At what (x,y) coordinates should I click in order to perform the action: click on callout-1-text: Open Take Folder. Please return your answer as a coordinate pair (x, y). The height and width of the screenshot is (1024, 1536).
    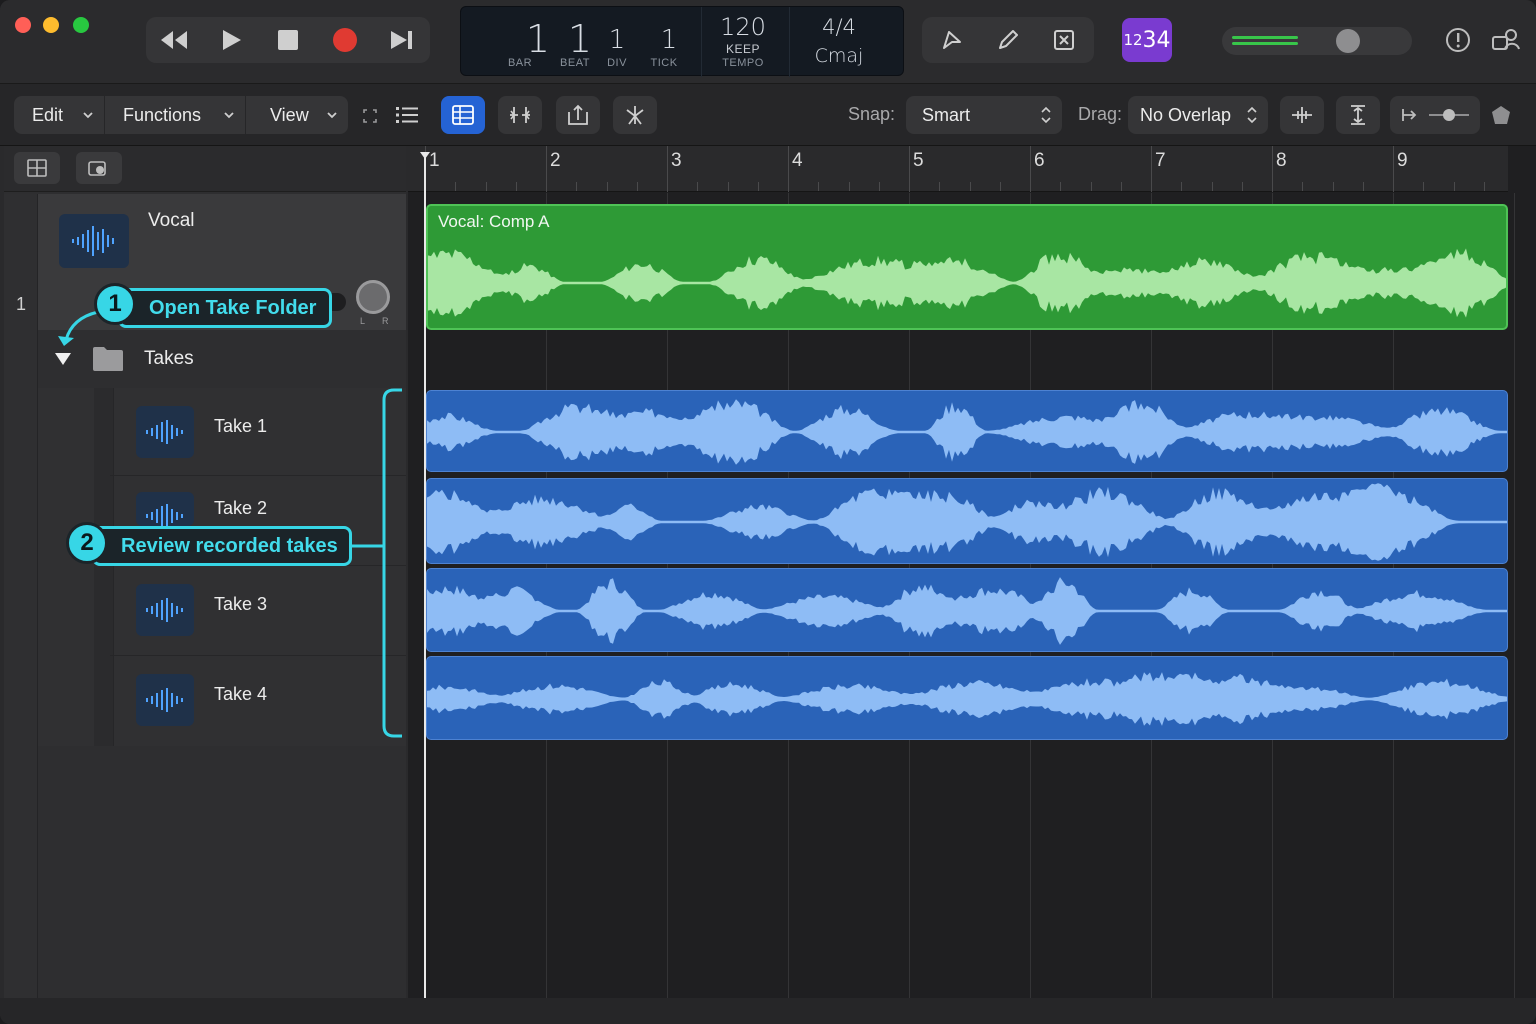
    Looking at the image, I should click on (233, 307).